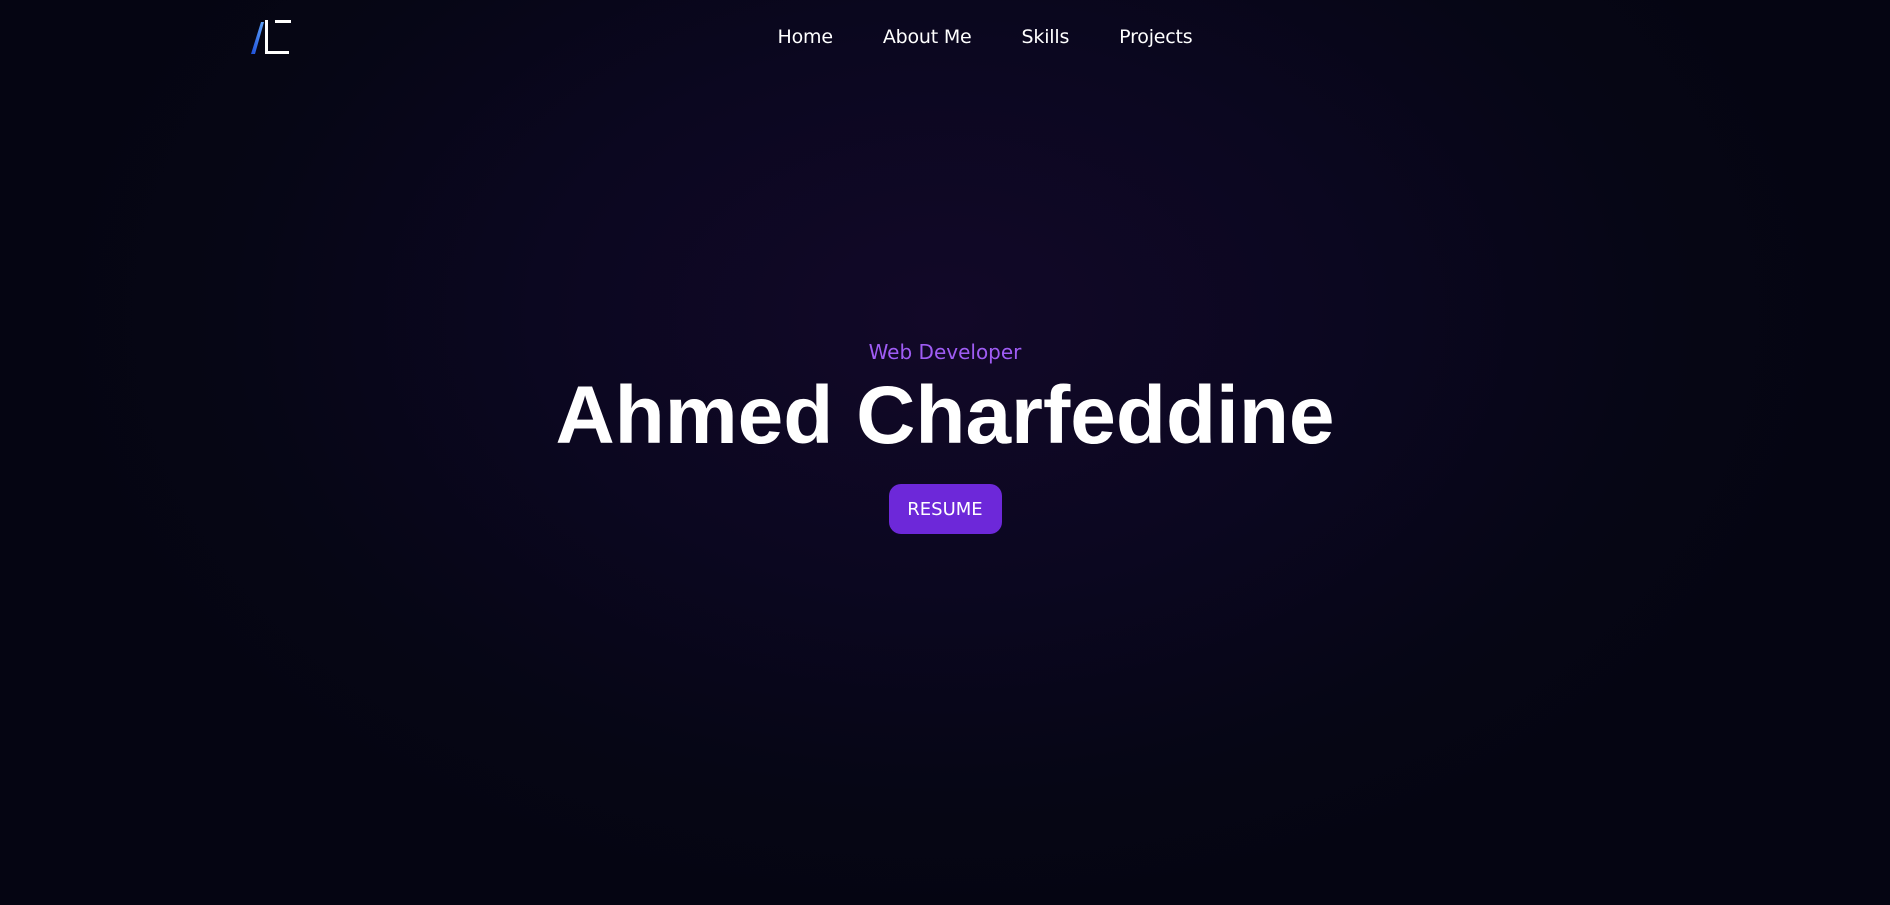 This screenshot has height=905, width=1890. I want to click on resume-button: RESUME, so click(945, 509).